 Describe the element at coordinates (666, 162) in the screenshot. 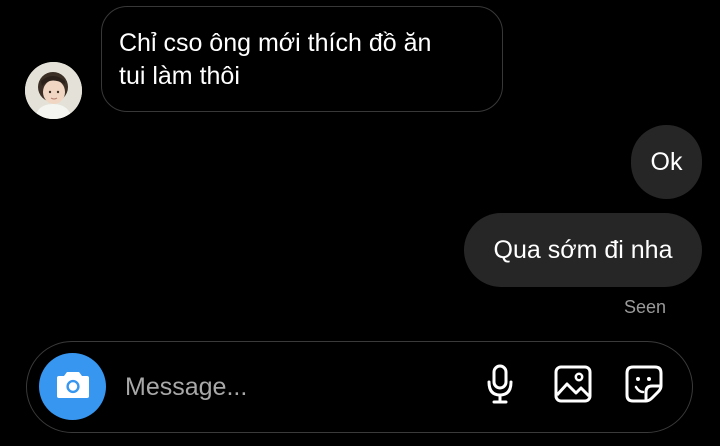

I see `outgoing-message-bubble: Ok` at that location.